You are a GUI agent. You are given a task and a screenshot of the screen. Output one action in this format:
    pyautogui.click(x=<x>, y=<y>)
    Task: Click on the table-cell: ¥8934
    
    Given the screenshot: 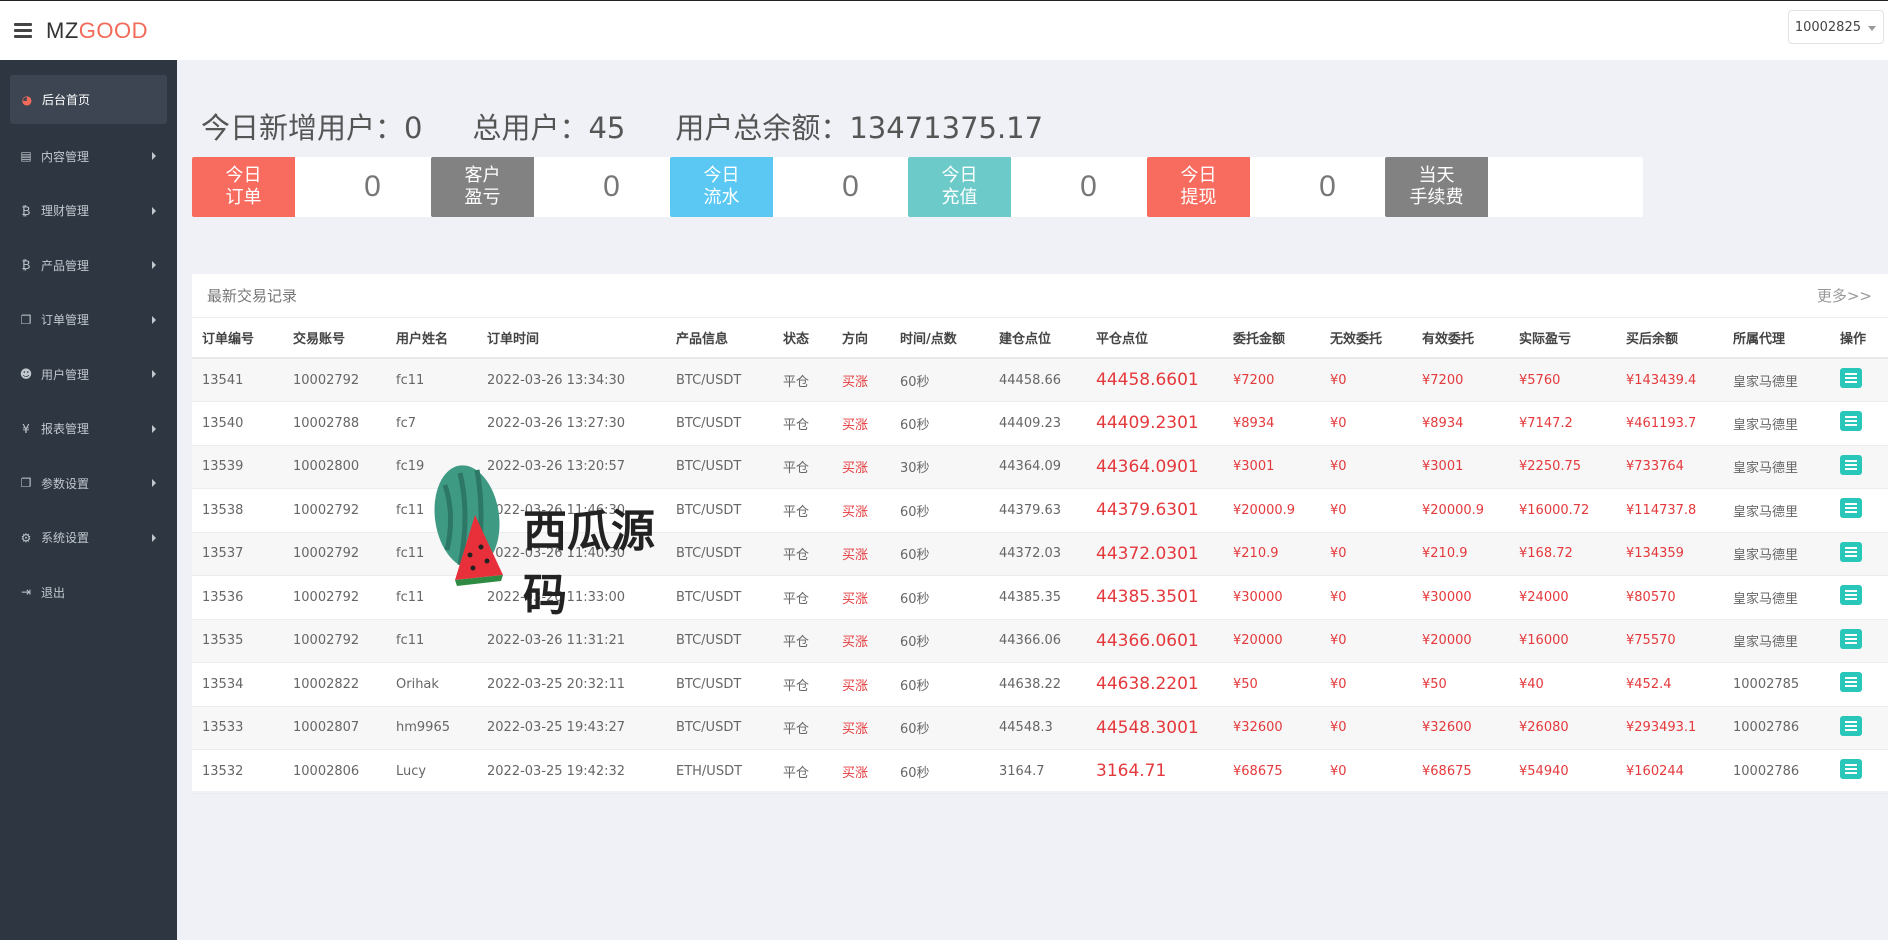 What is the action you would take?
    pyautogui.click(x=1271, y=423)
    